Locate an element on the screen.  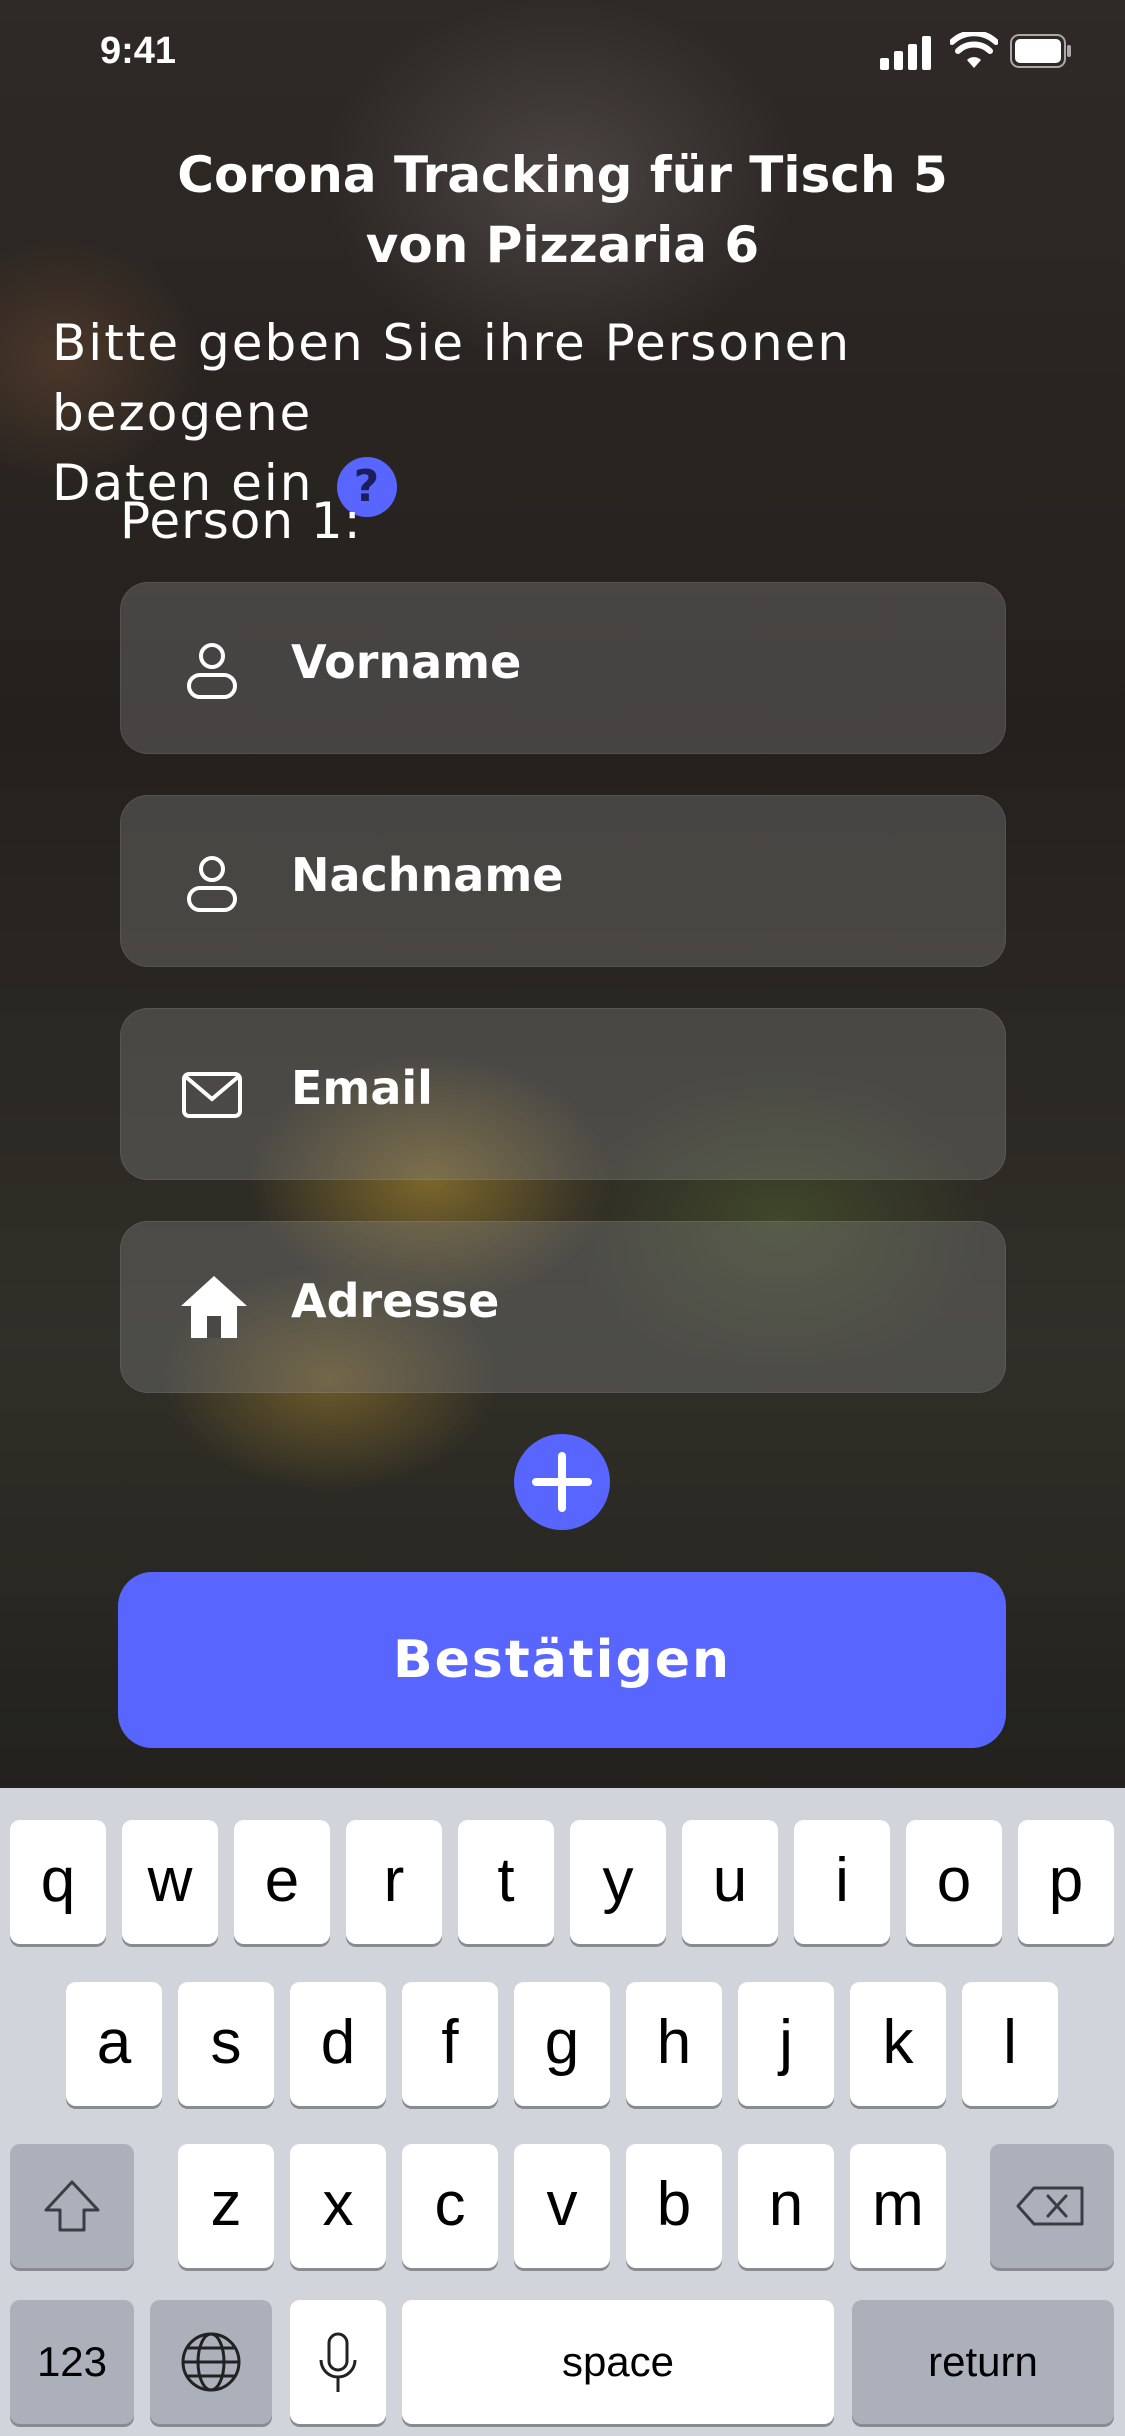
first-name-field: Vorname is located at coordinates (563, 668).